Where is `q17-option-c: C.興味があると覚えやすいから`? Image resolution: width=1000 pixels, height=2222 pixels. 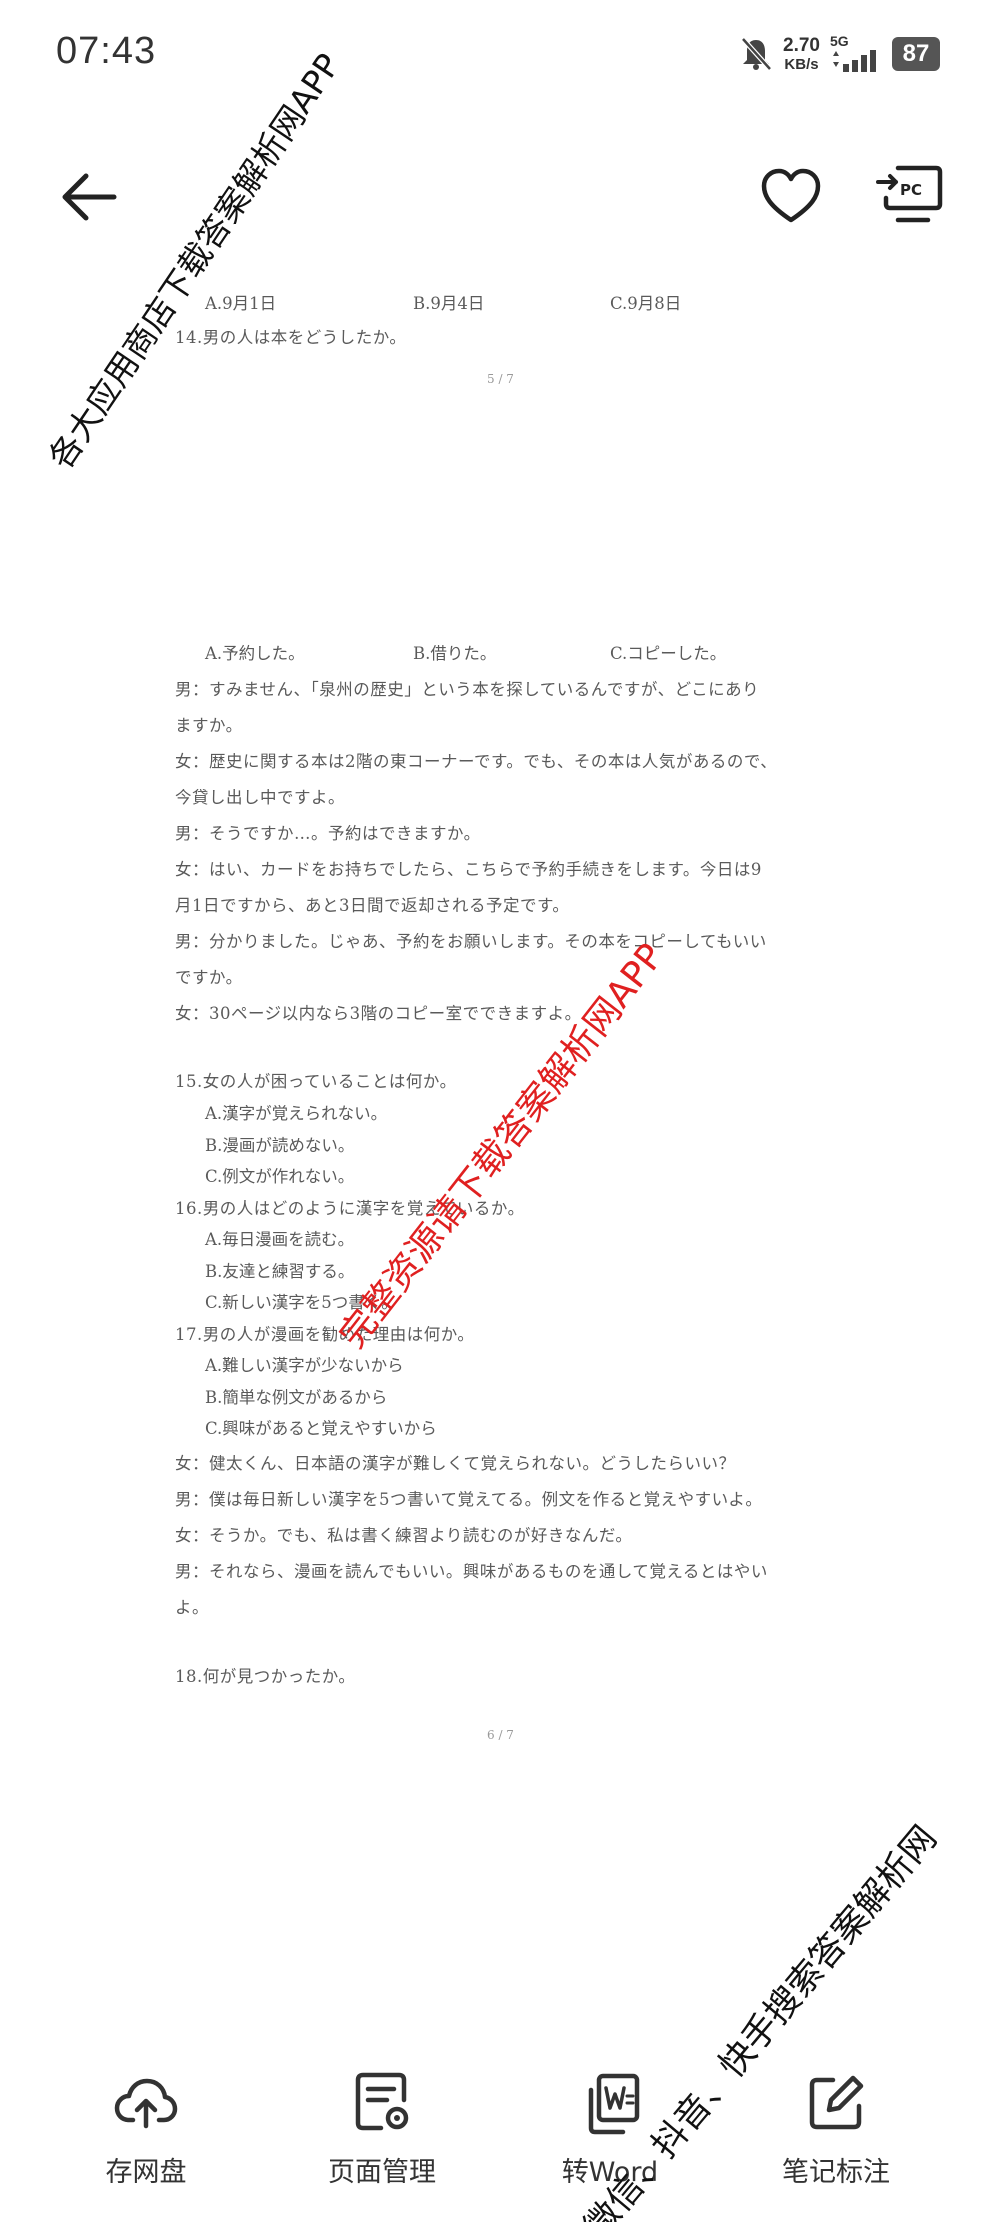
q17-option-c: C.興味があると覚えやすいから is located at coordinates (321, 1428).